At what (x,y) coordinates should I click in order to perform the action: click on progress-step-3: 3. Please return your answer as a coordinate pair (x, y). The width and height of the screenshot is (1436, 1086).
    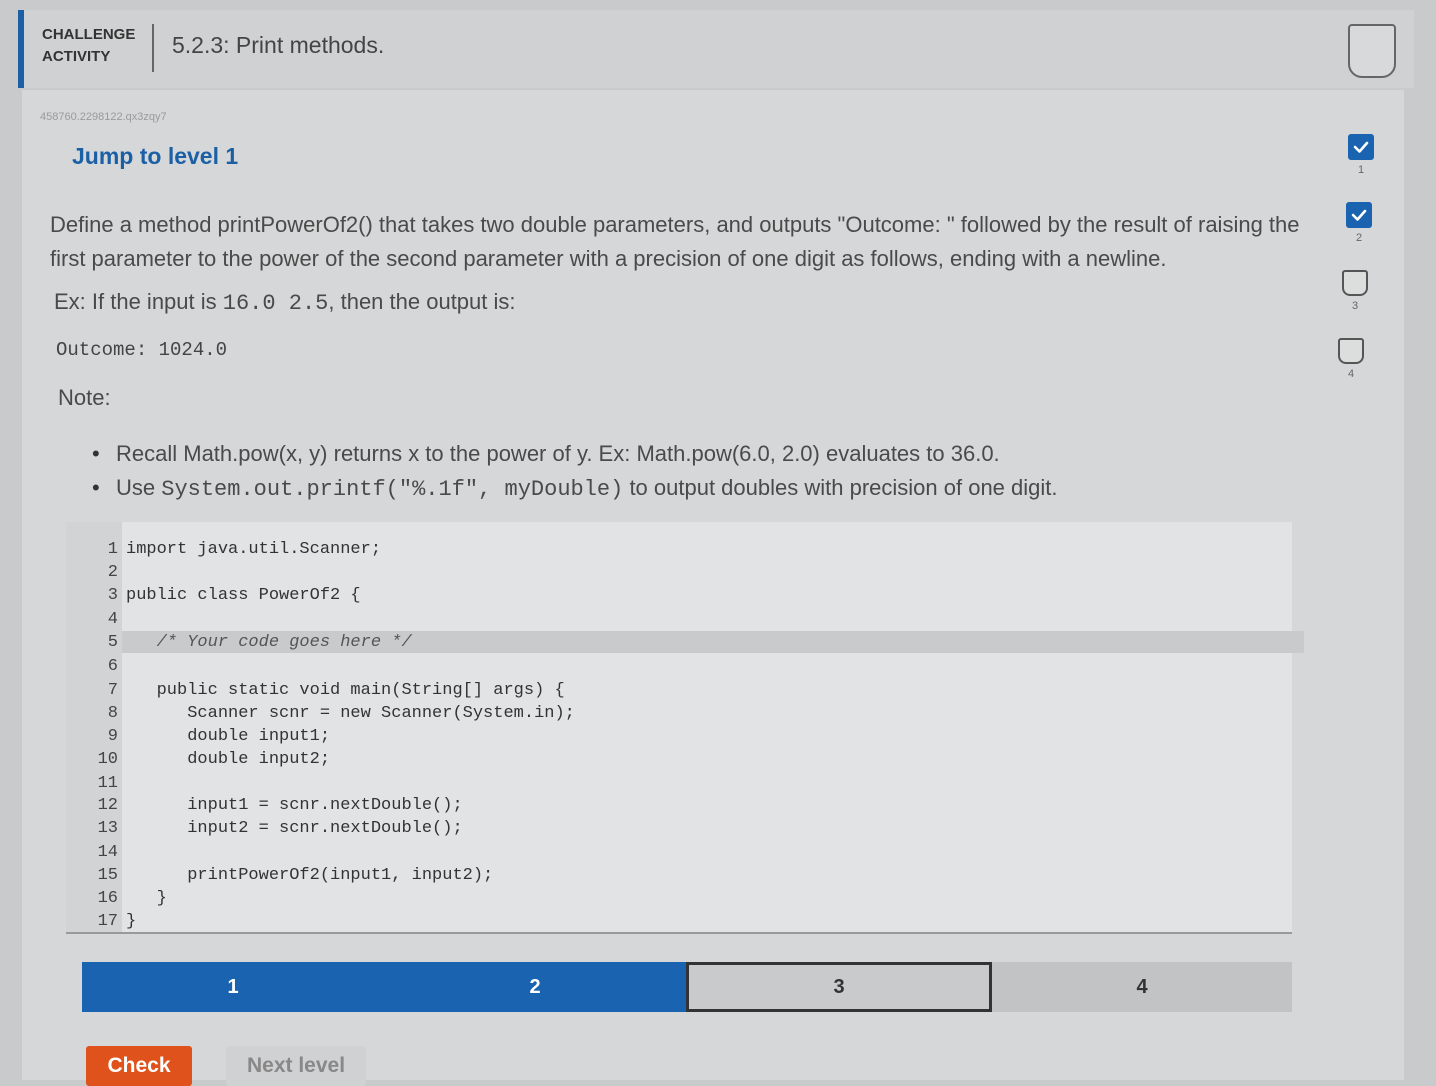
    Looking at the image, I should click on (1355, 291).